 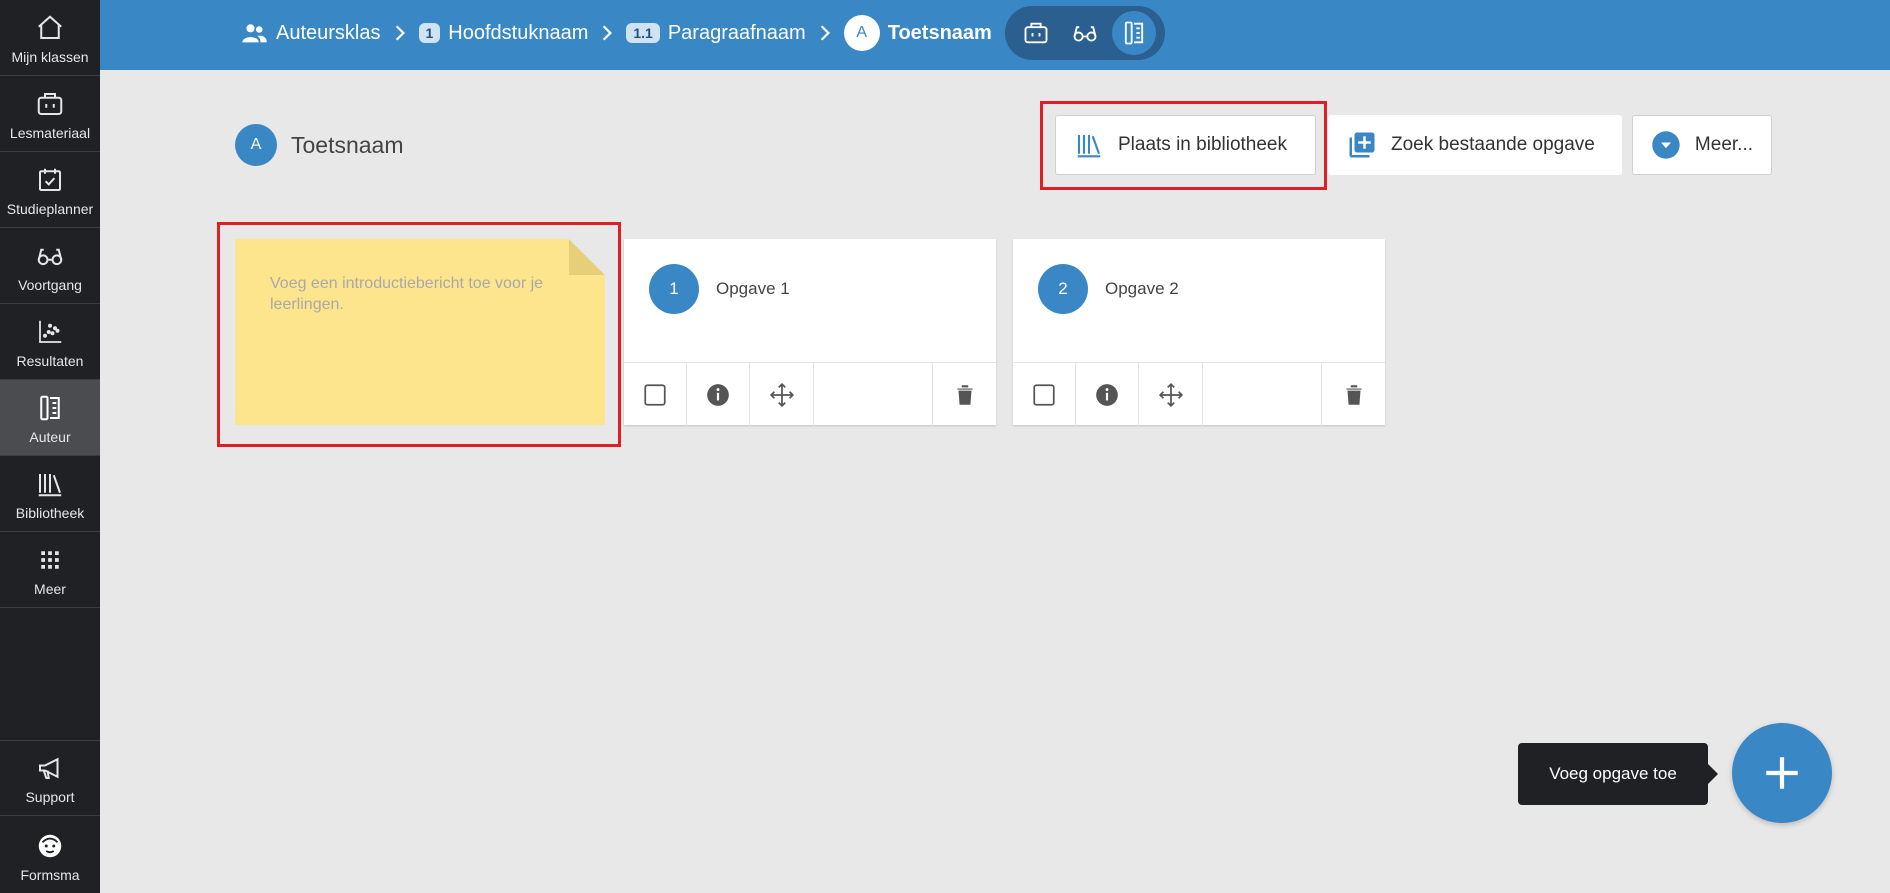 What do you see at coordinates (1618, 774) in the screenshot?
I see `add-task-tooltip: Voeg opgave toe` at bounding box center [1618, 774].